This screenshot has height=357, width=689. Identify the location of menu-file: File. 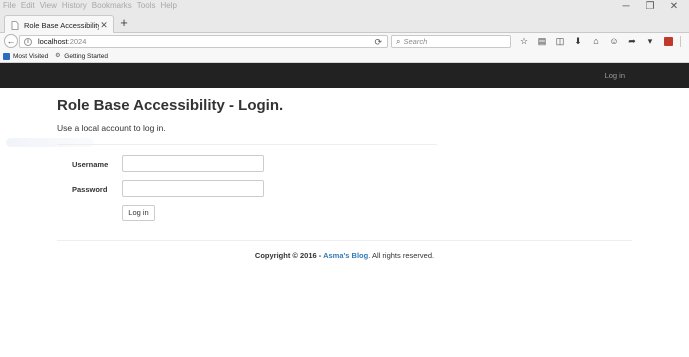
(9, 6).